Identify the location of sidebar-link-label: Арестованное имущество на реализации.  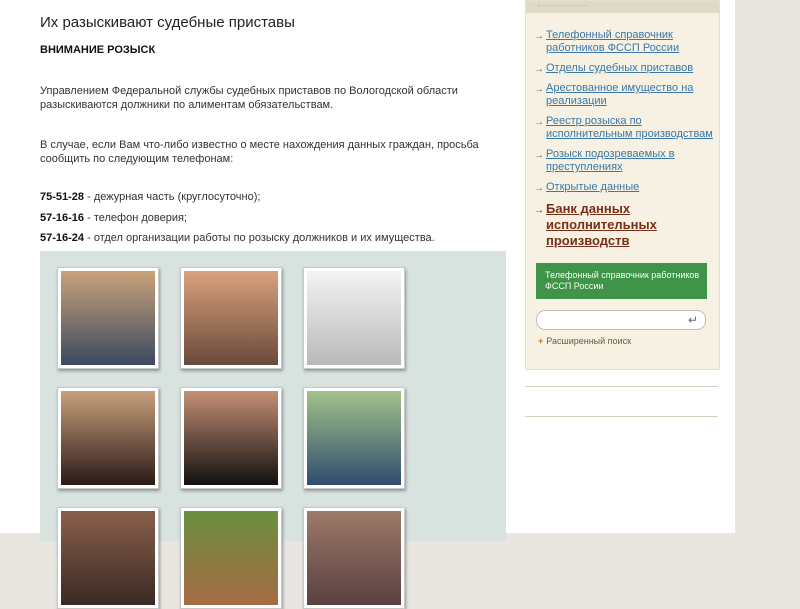
(620, 94).